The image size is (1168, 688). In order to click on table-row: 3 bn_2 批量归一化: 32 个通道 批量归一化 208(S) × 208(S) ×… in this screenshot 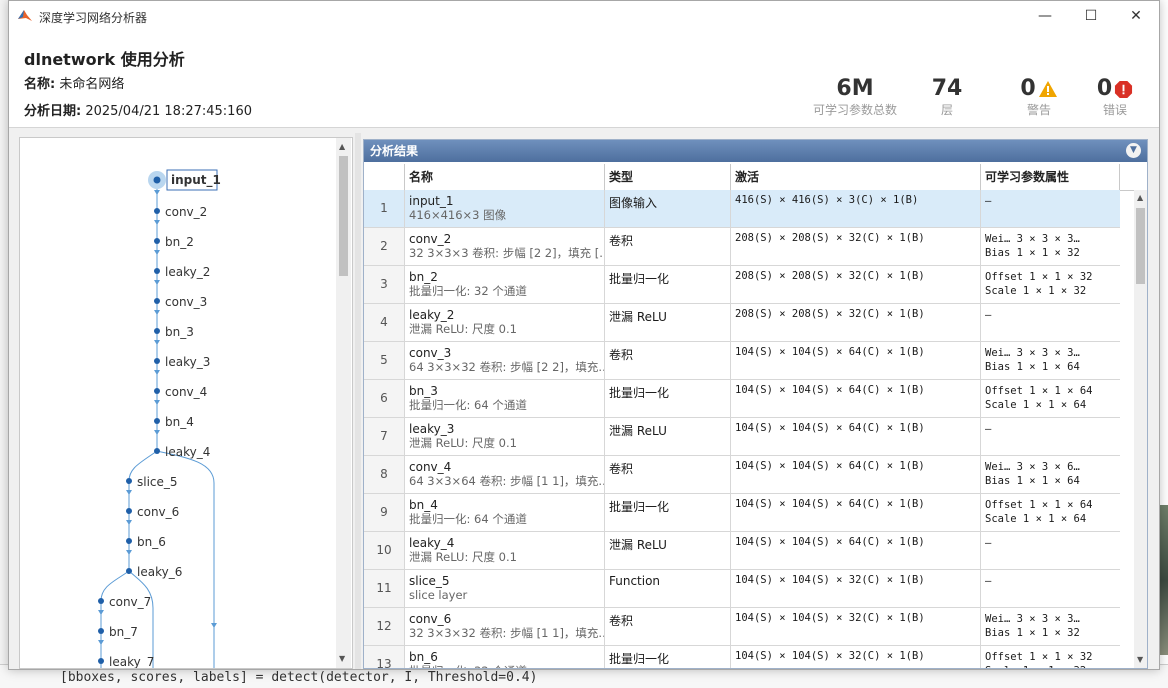, I will do `click(742, 285)`.